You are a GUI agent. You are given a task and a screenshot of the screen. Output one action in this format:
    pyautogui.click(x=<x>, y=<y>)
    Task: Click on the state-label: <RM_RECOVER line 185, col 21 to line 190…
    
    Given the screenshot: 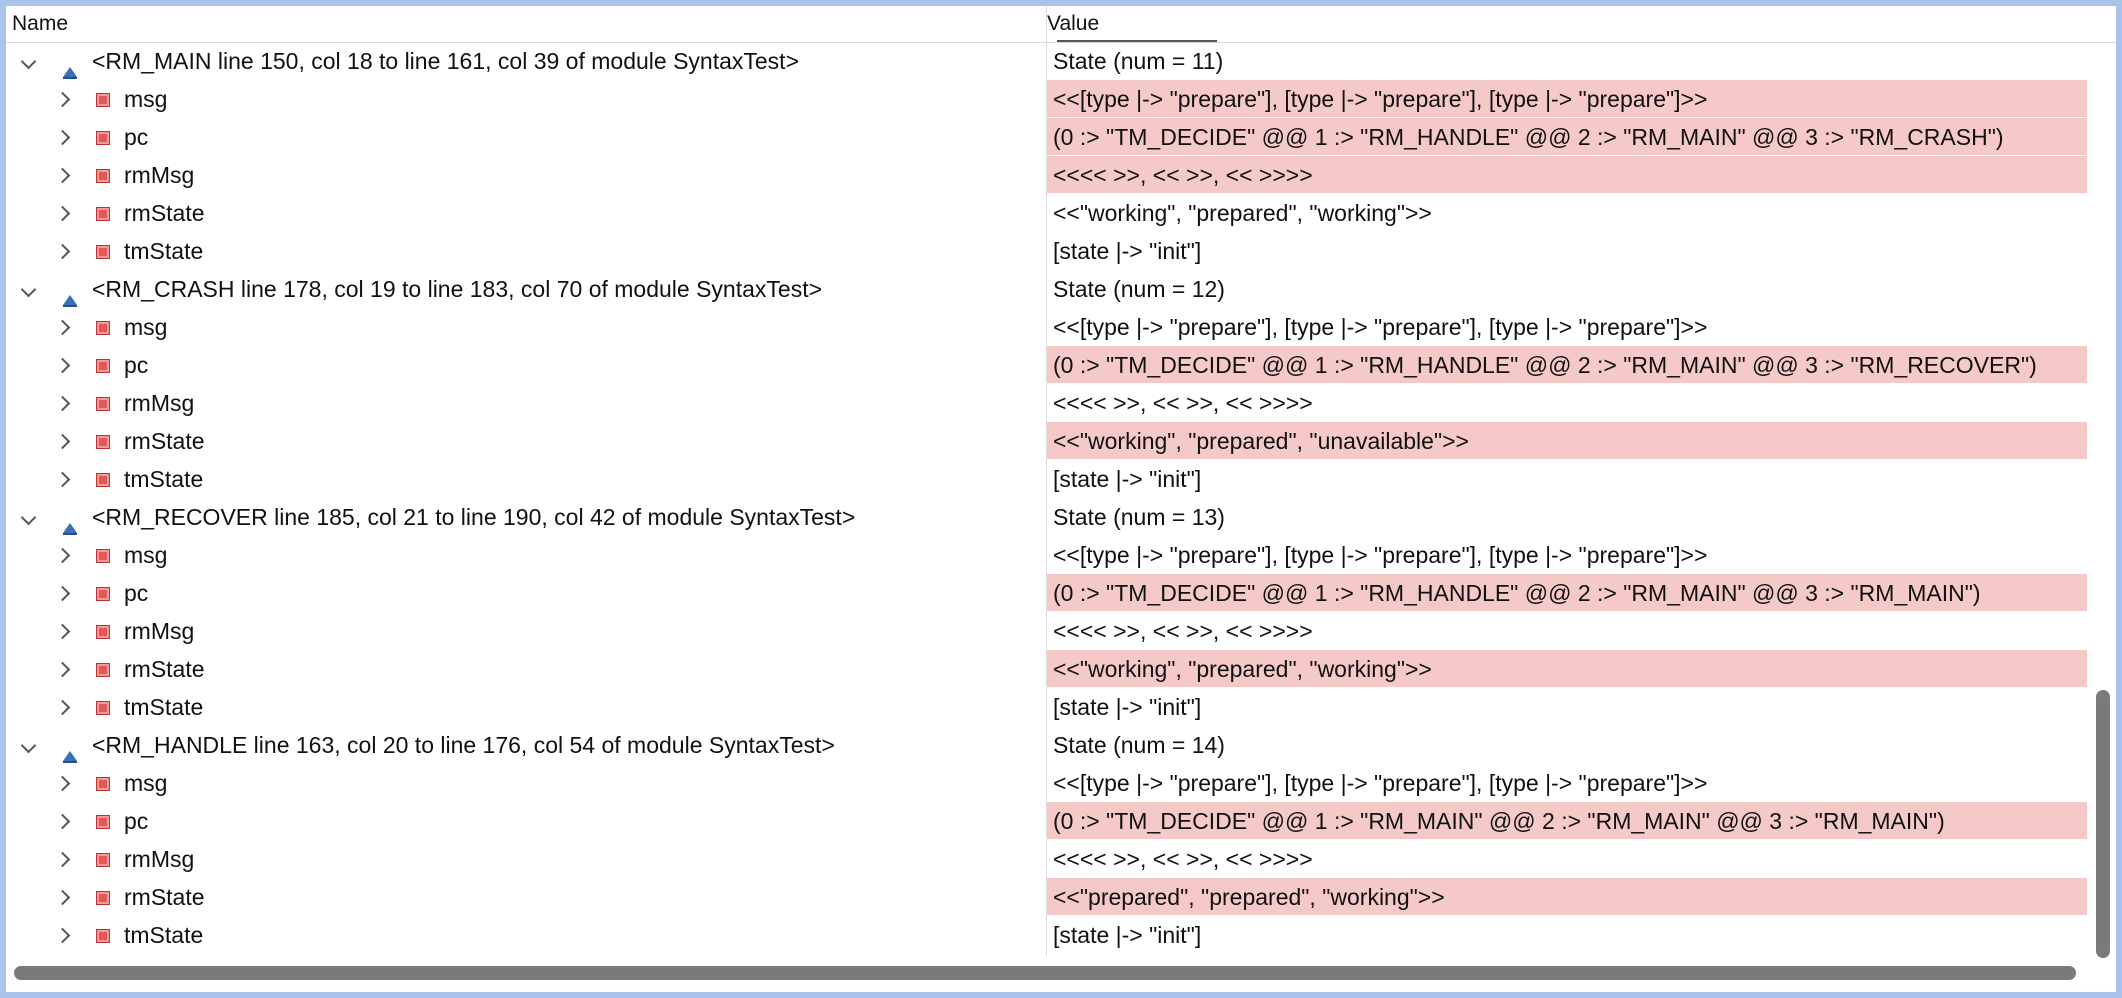 What is the action you would take?
    pyautogui.click(x=474, y=517)
    